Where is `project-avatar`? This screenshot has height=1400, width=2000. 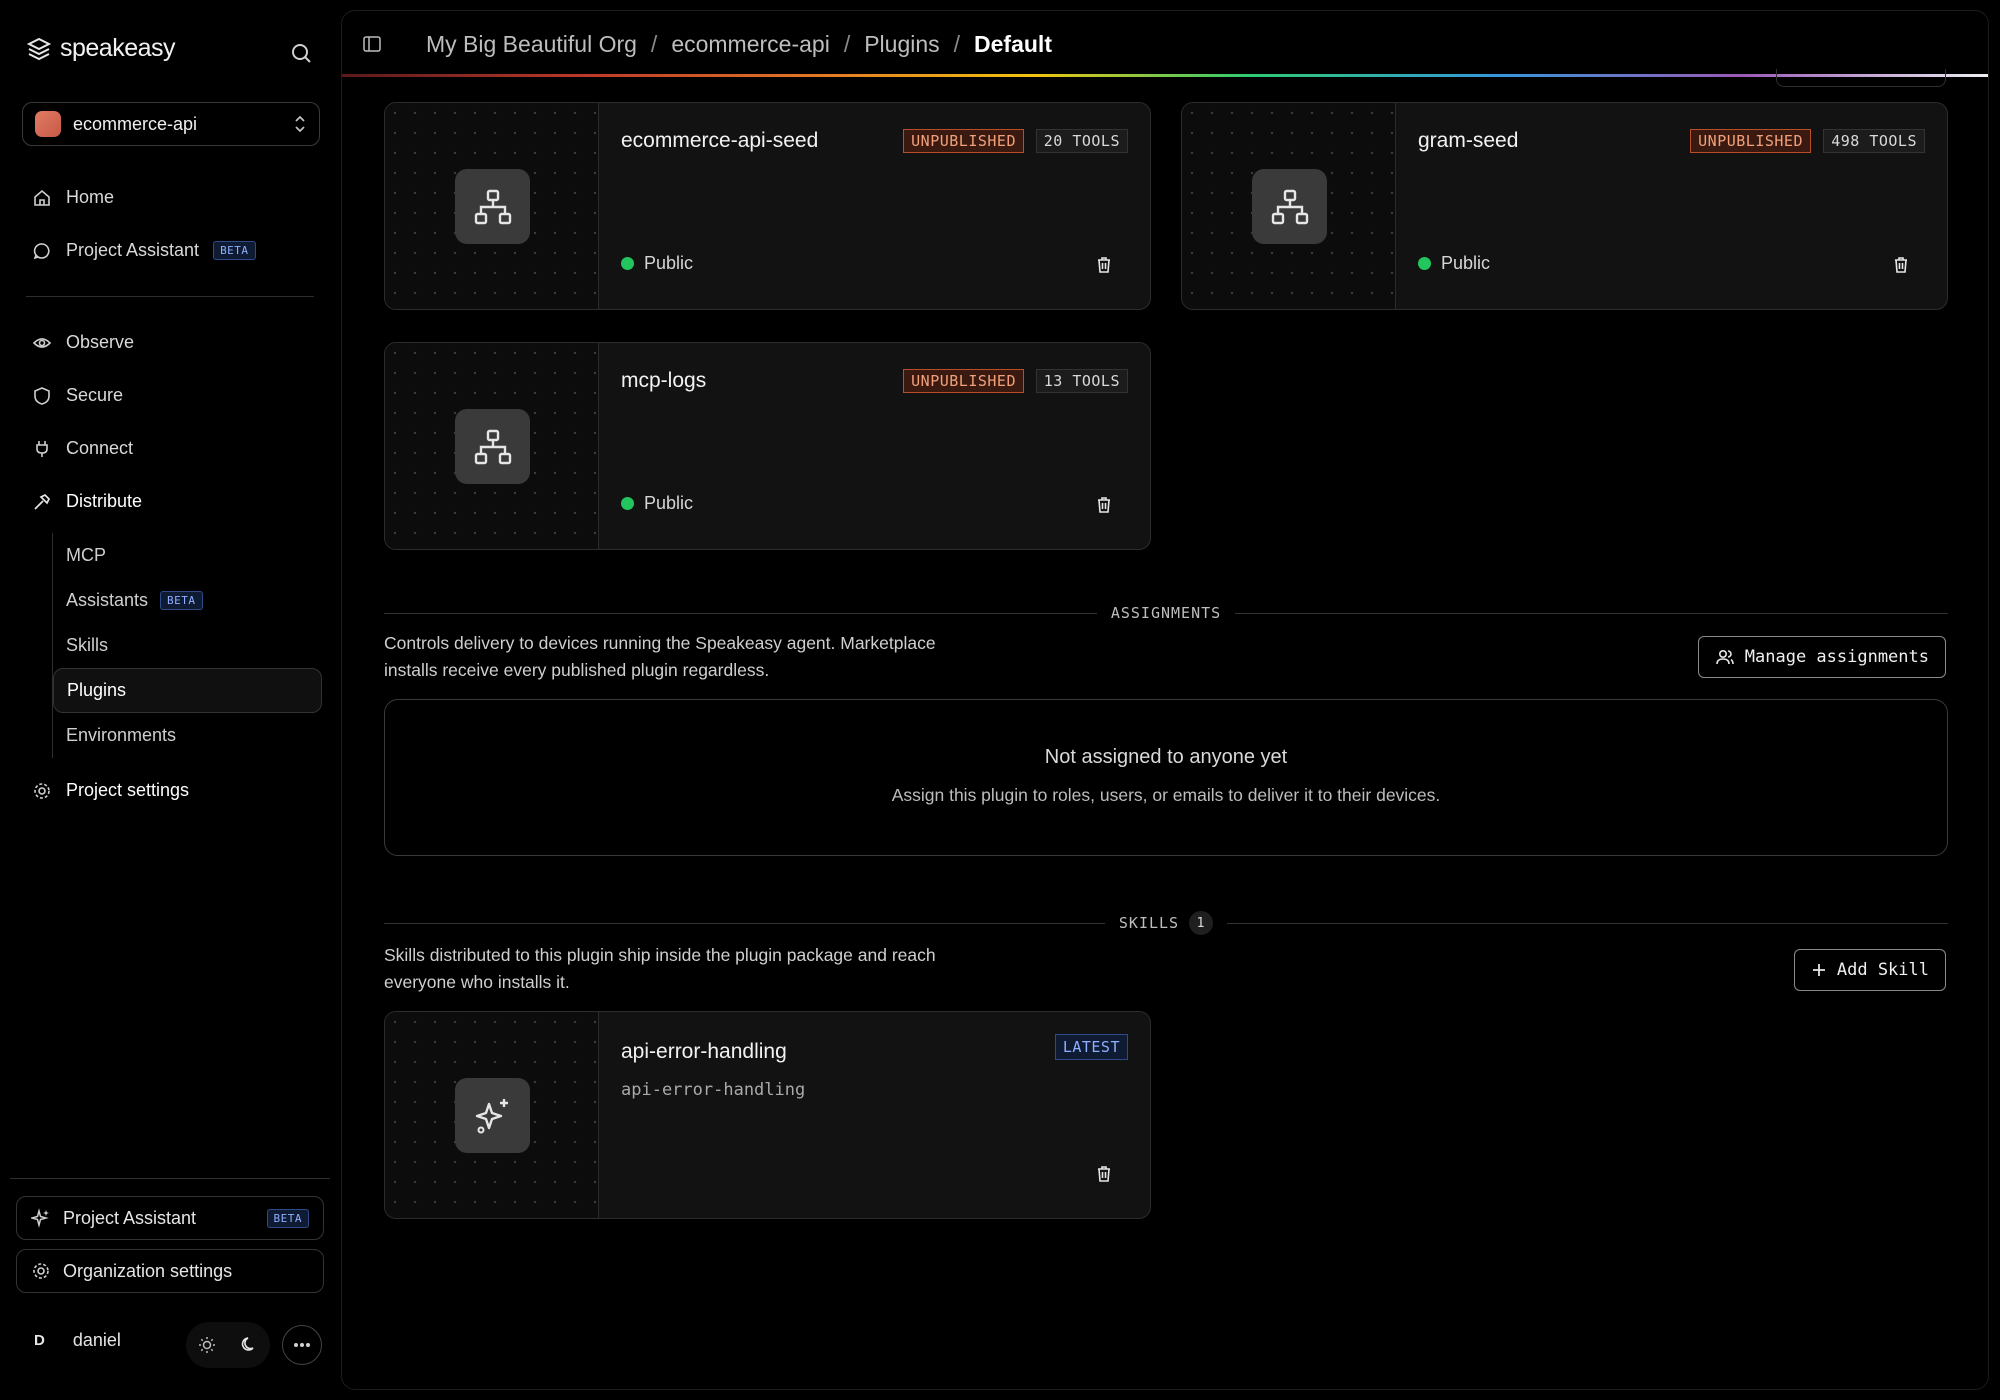
project-avatar is located at coordinates (48, 124).